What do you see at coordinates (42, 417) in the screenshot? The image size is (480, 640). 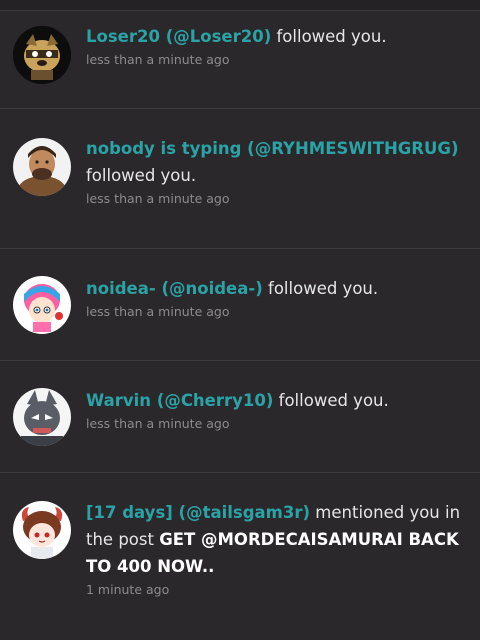 I see `gray-creature-avatar-icon` at bounding box center [42, 417].